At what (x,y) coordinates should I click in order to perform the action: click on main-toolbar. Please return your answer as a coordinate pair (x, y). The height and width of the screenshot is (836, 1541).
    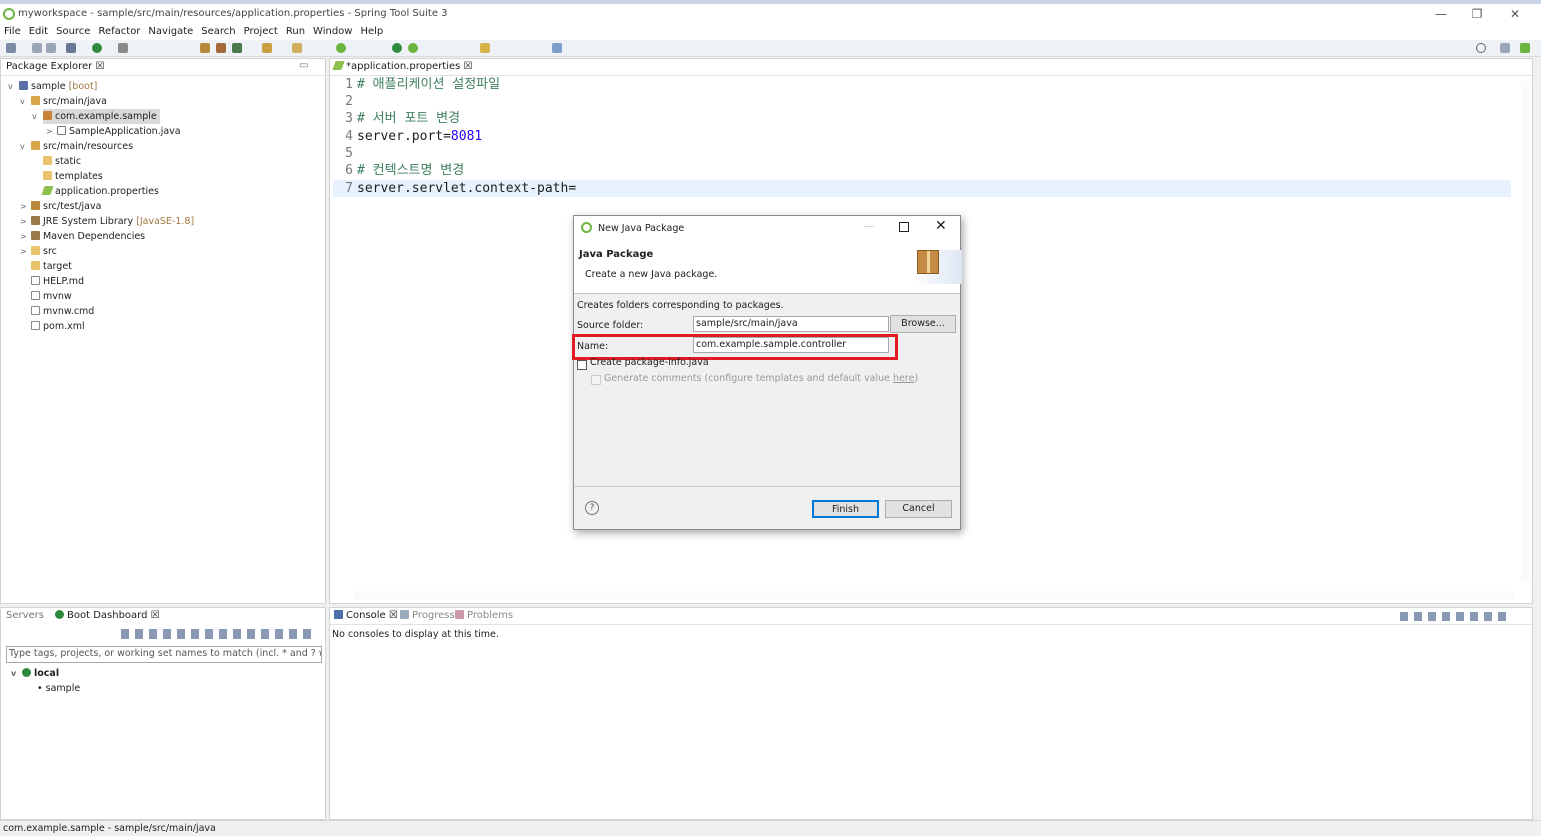
    Looking at the image, I should click on (770, 48).